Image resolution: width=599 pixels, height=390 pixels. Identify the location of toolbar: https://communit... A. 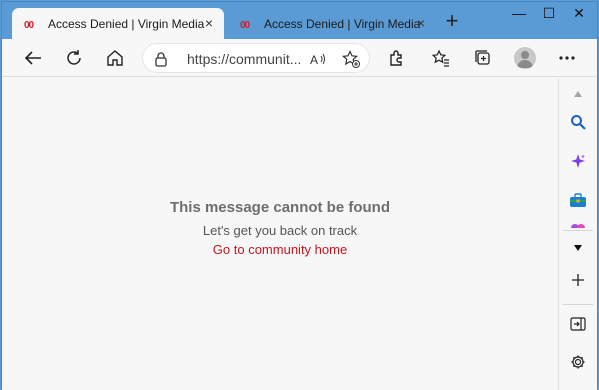
(299, 58).